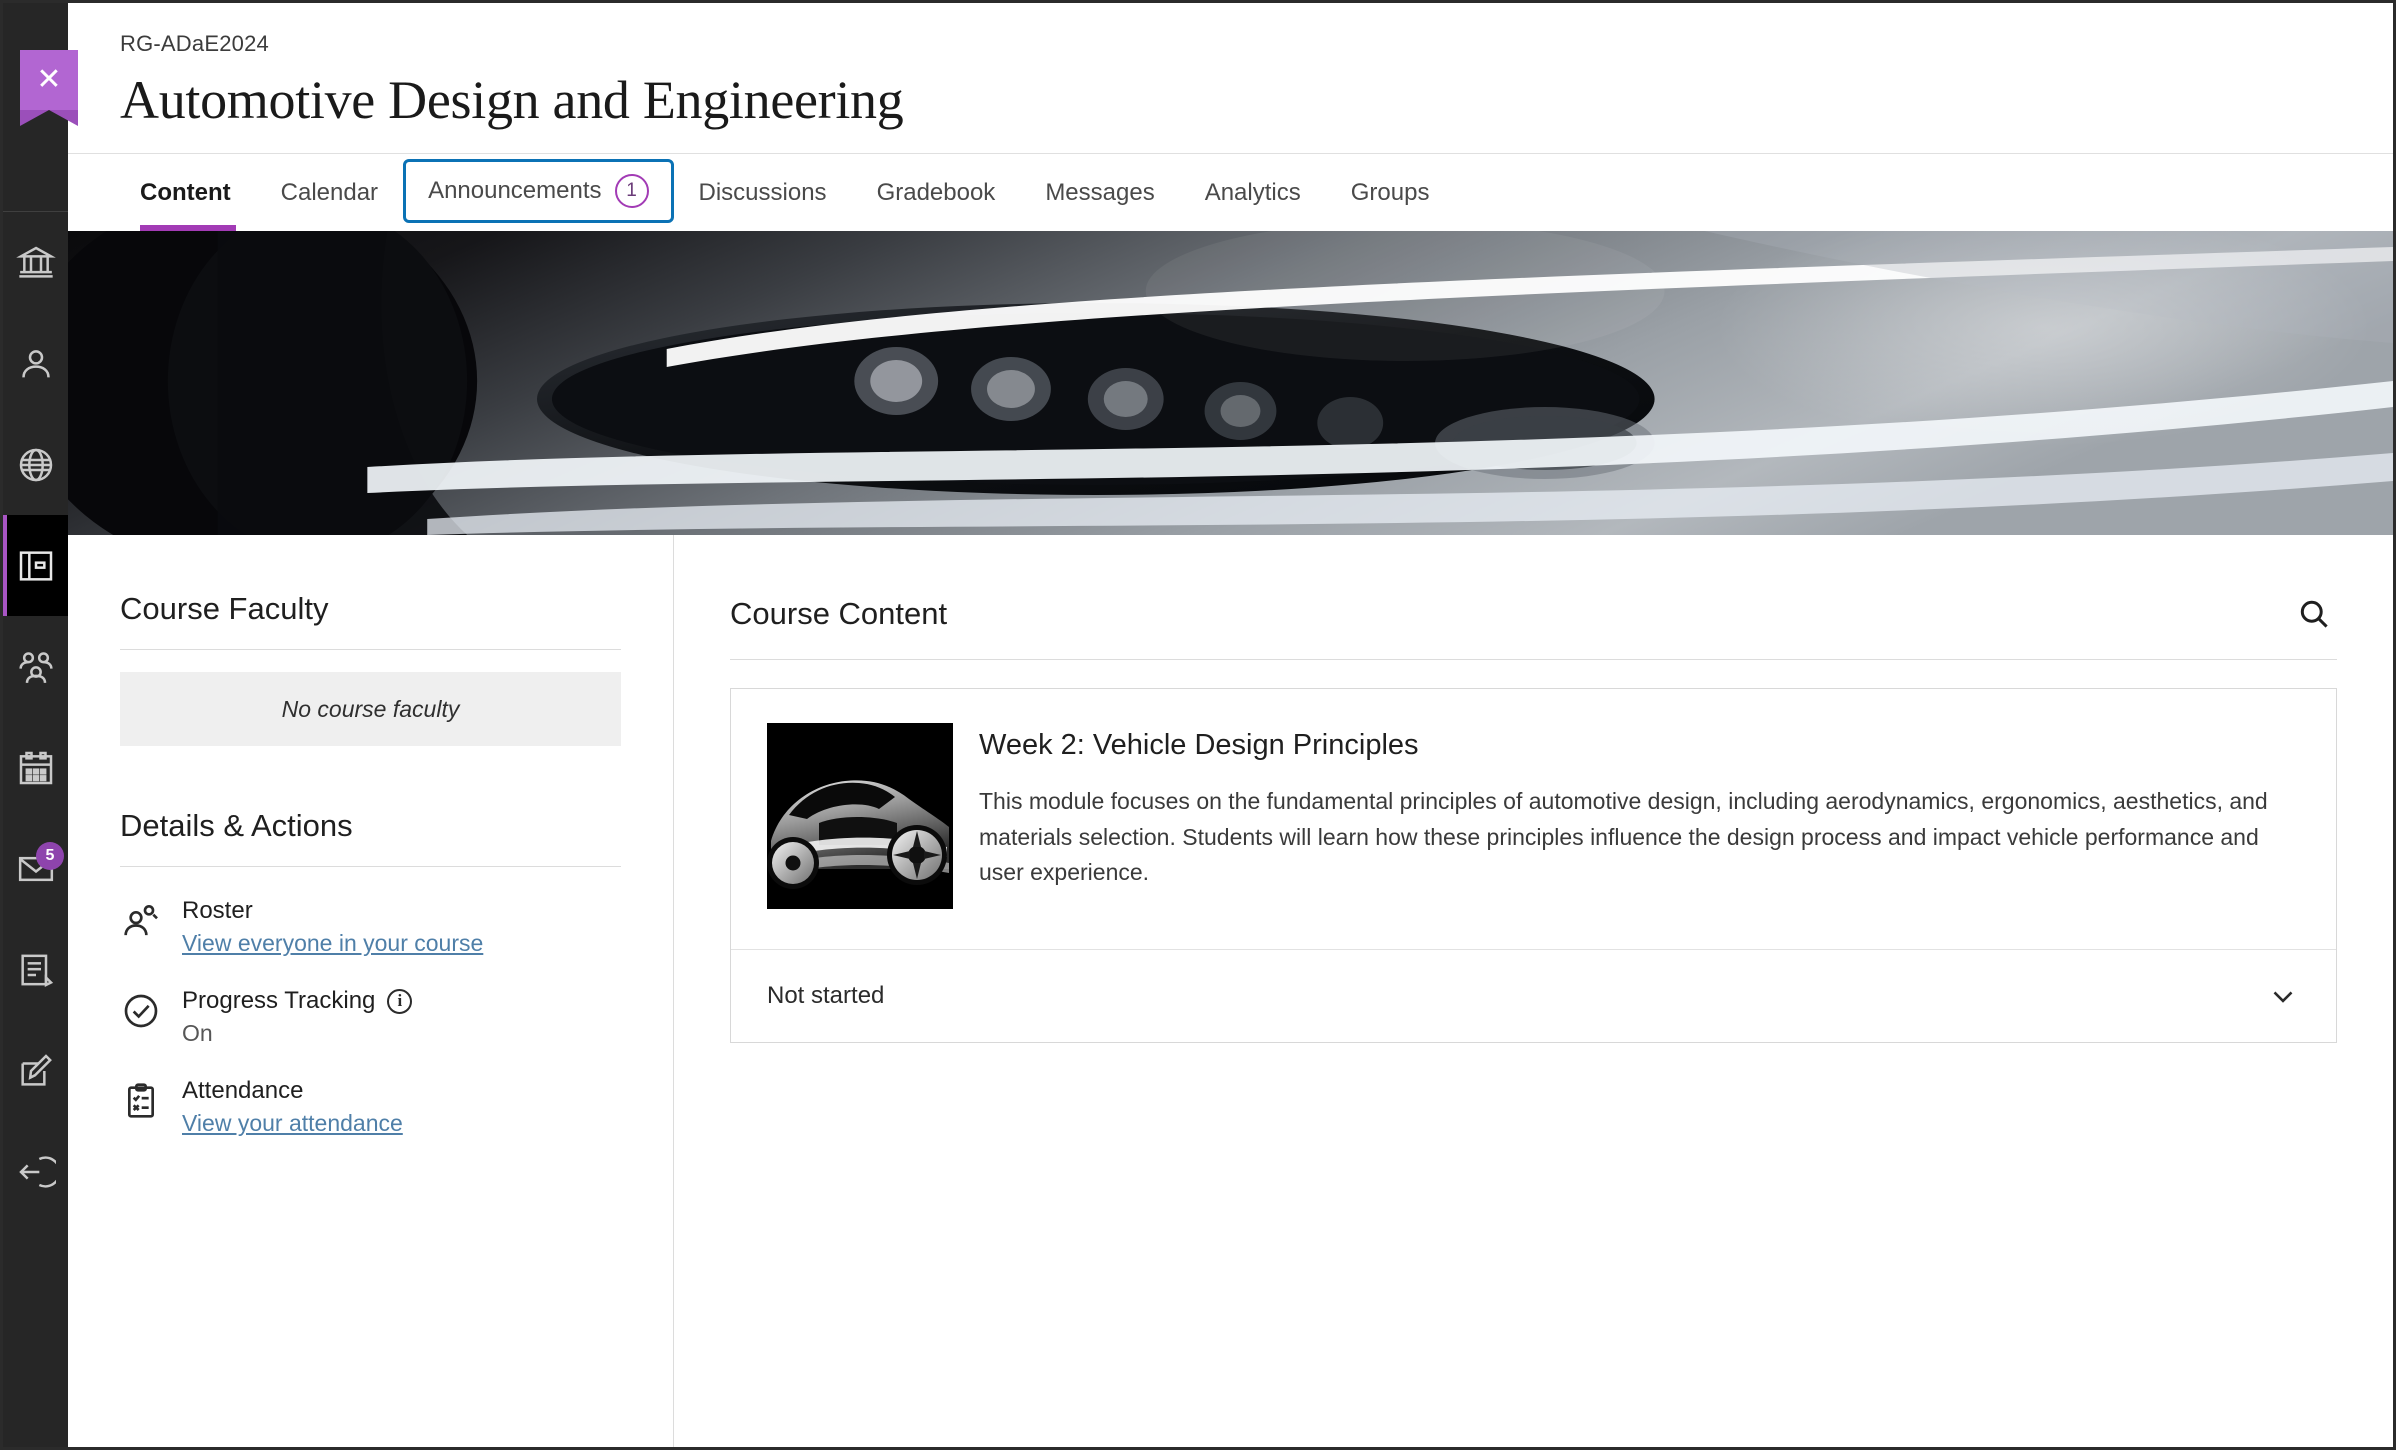 The height and width of the screenshot is (1450, 2396). I want to click on content-item-title: Week 2: Vehicle Design Principles, so click(1199, 745).